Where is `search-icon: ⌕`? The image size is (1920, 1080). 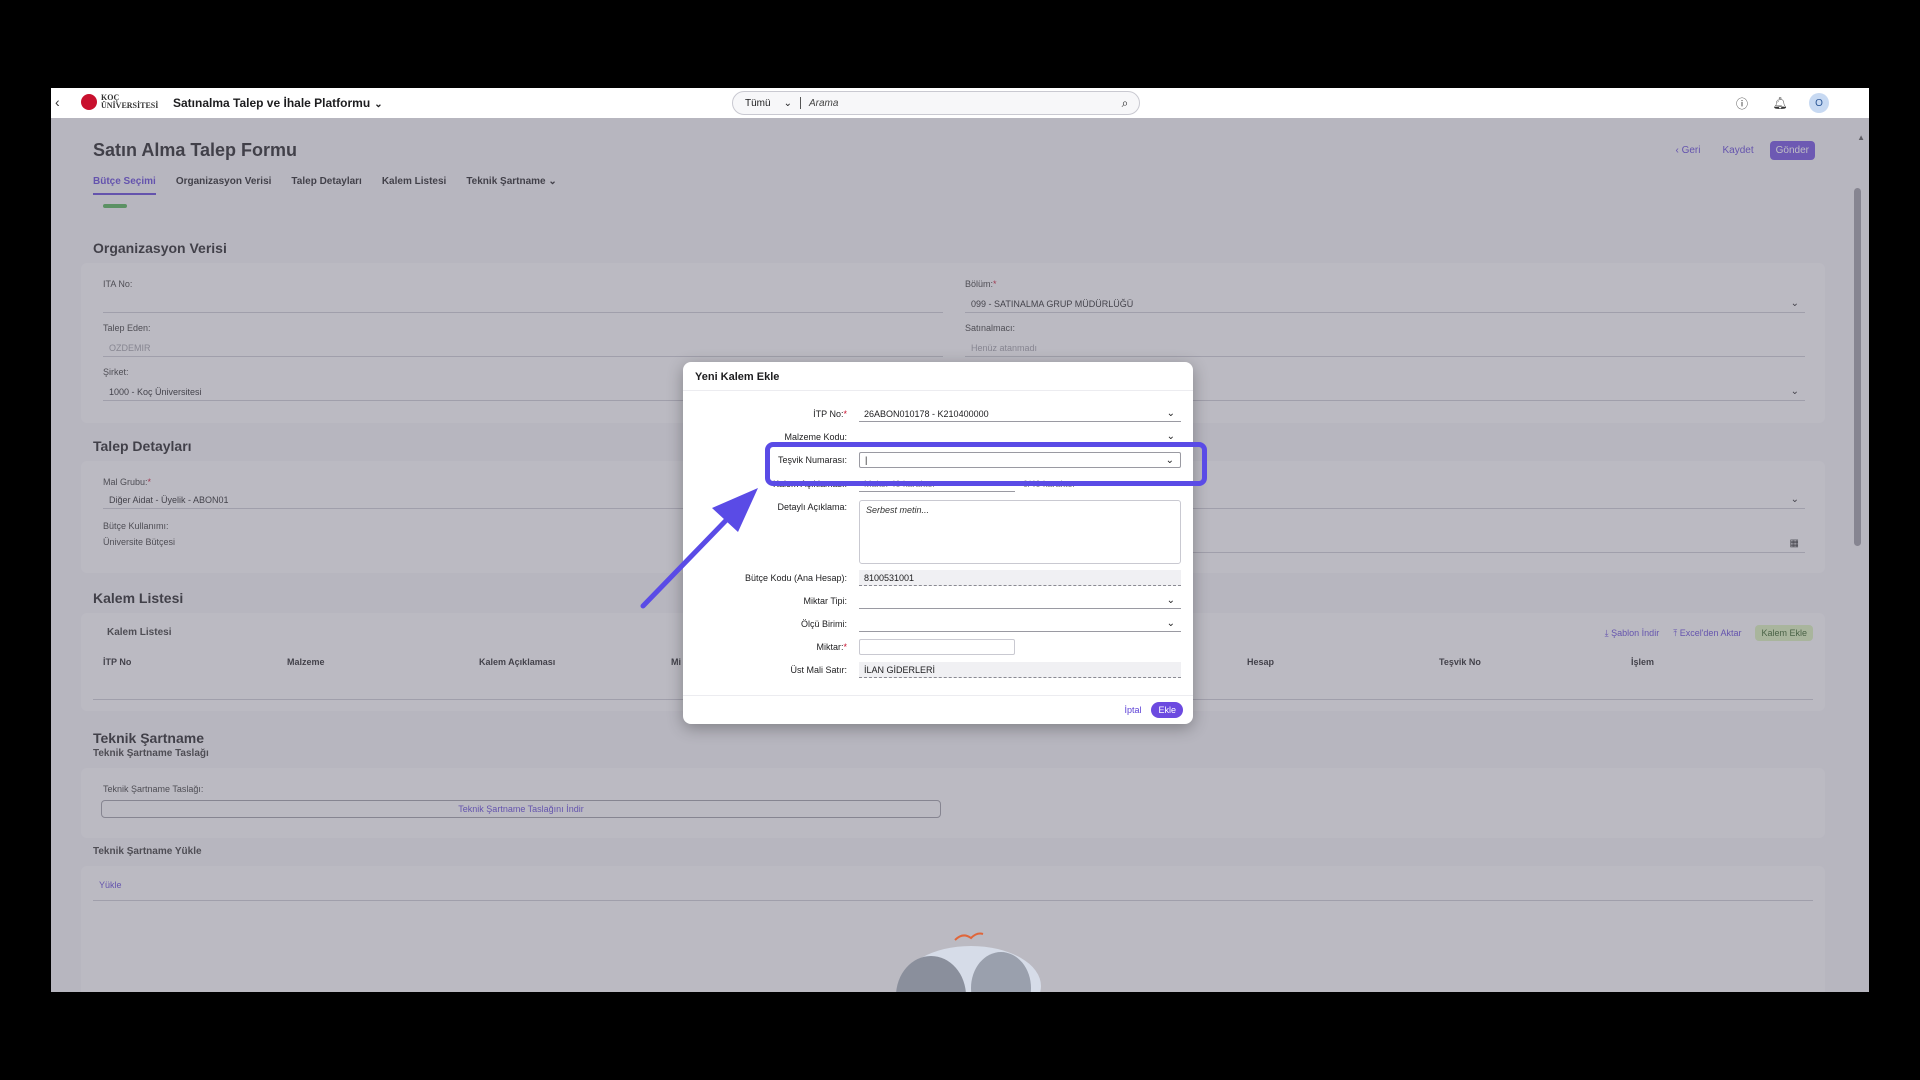
search-icon: ⌕ is located at coordinates (1125, 103).